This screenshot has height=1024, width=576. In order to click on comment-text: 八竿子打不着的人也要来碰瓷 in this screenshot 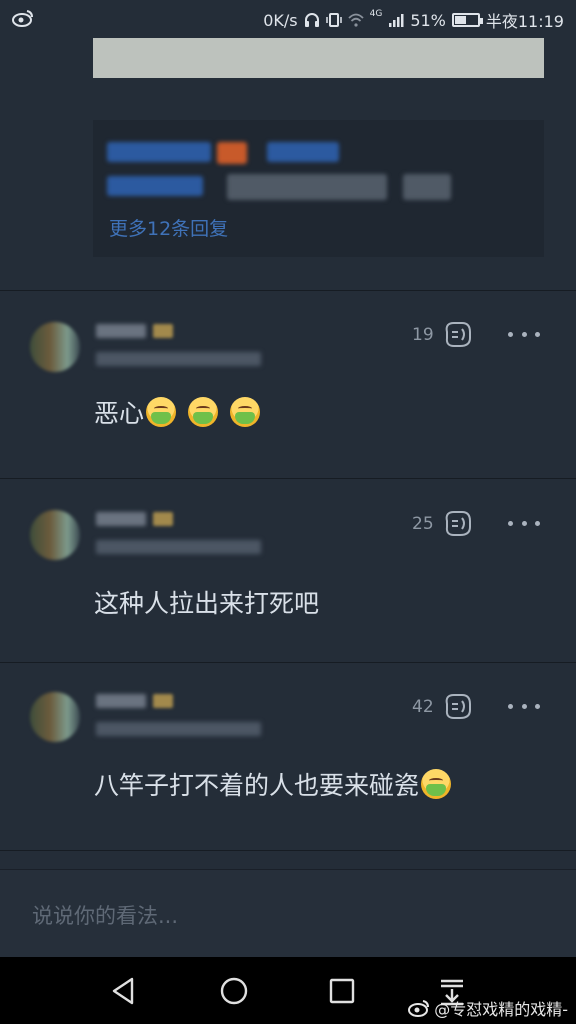, I will do `click(273, 784)`.